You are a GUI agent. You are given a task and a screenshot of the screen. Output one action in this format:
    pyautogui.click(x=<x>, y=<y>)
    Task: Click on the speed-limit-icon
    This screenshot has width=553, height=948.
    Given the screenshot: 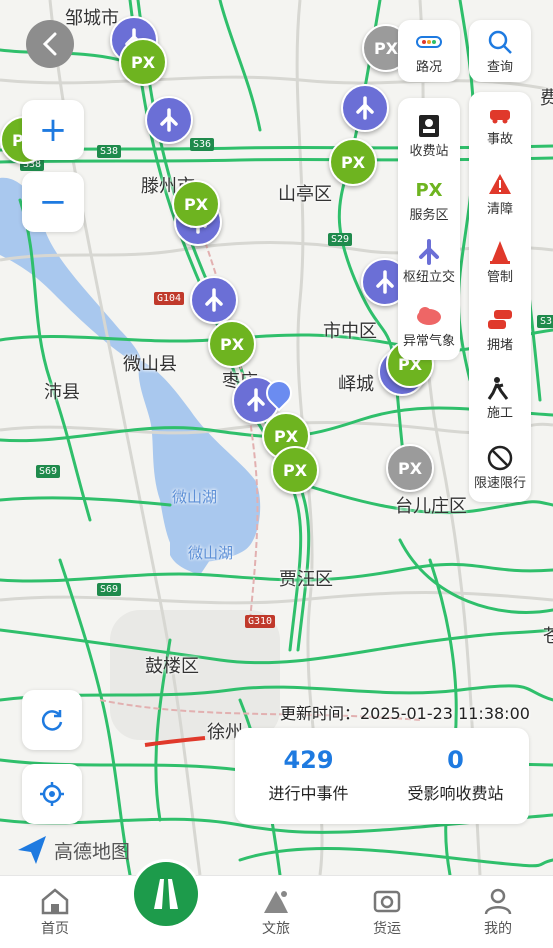 What is the action you would take?
    pyautogui.click(x=500, y=458)
    